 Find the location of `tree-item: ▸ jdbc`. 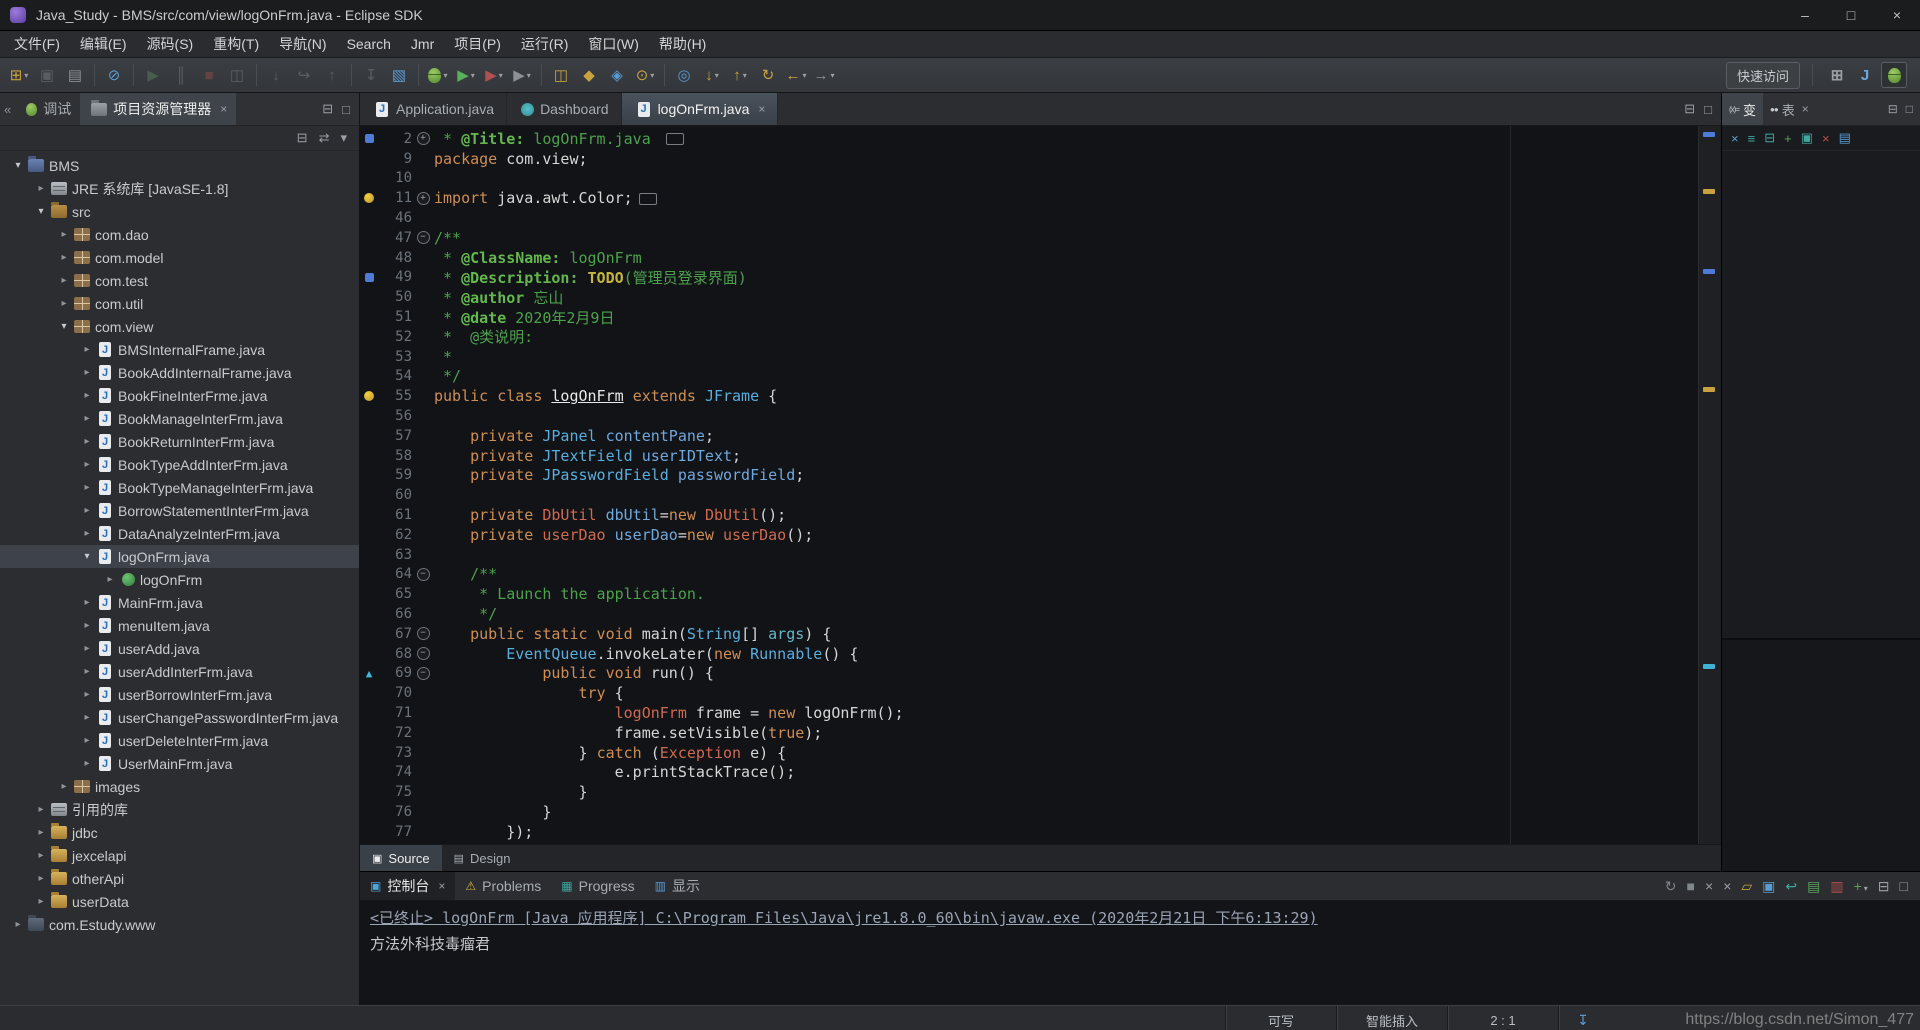

tree-item: ▸ jdbc is located at coordinates (179, 832).